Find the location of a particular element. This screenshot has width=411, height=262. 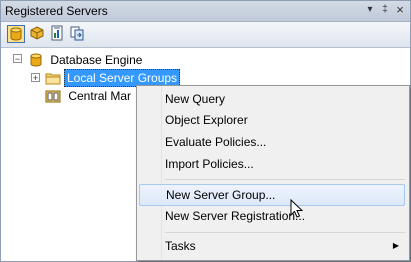

tree-node-database-engine: Database Engine is located at coordinates (85, 59).